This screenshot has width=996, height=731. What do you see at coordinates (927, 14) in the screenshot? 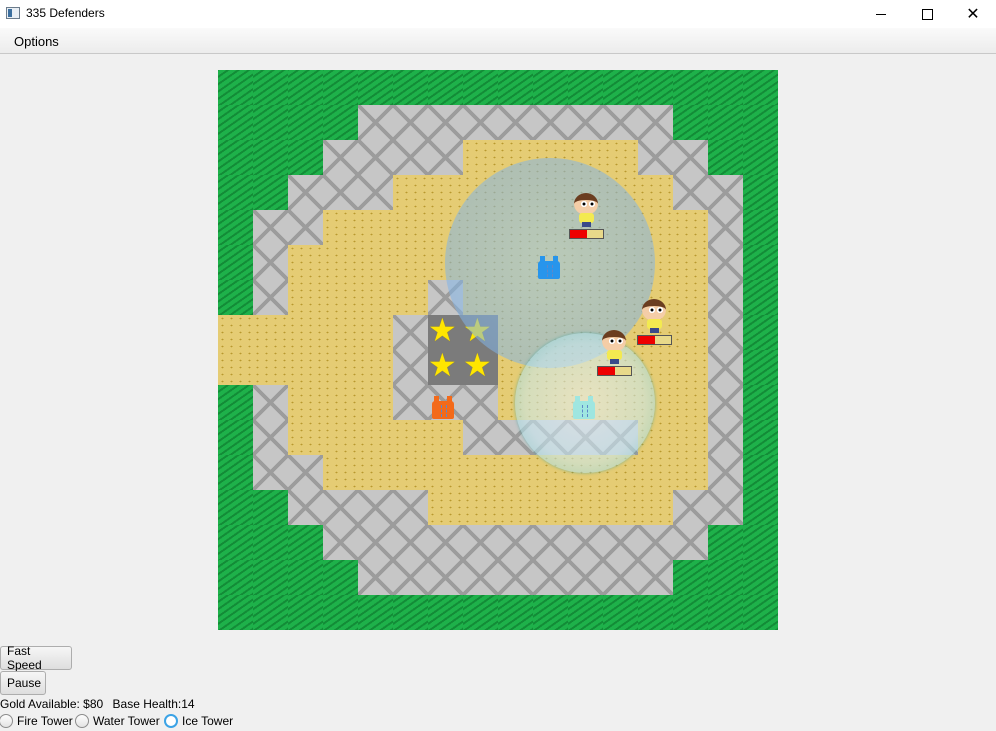
I see `maximize-button` at bounding box center [927, 14].